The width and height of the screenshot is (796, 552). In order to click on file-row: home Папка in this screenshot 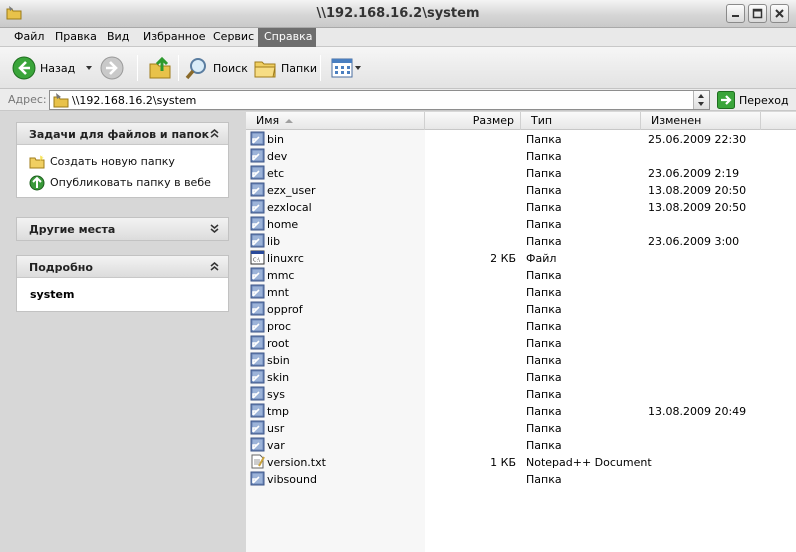, I will do `click(521, 224)`.